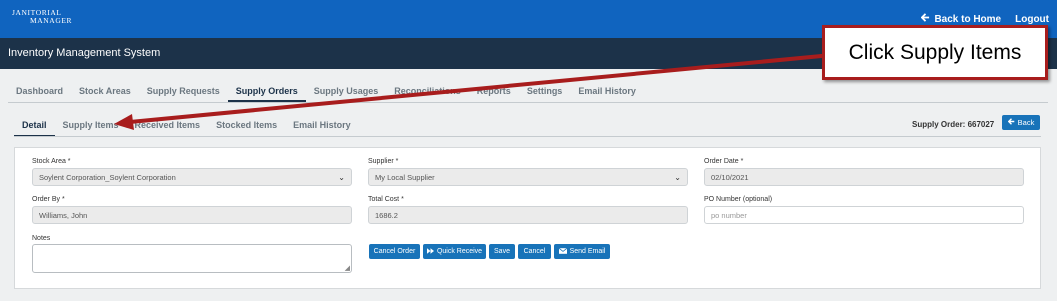 The image size is (1057, 301). I want to click on callout-text: Click Supply Items, so click(935, 52).